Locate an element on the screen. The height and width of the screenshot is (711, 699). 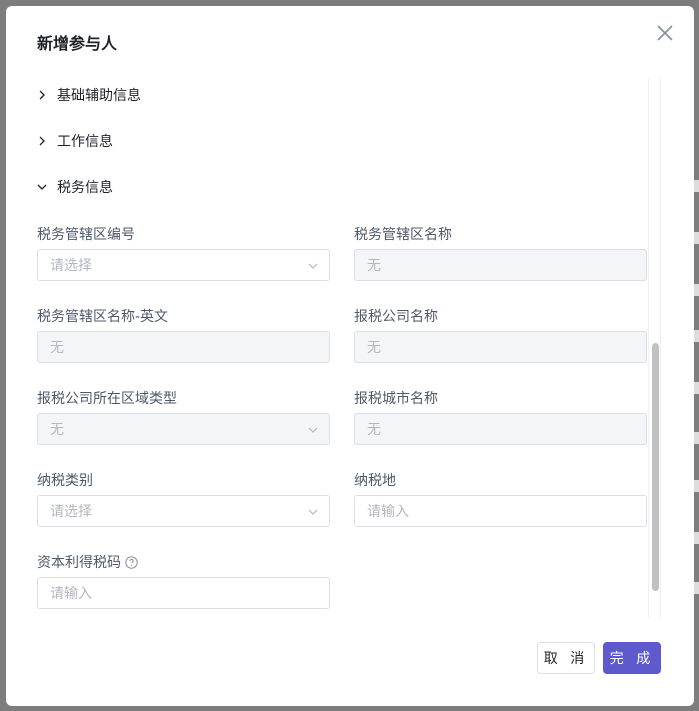
cancel-button: 取 消 is located at coordinates (566, 658).